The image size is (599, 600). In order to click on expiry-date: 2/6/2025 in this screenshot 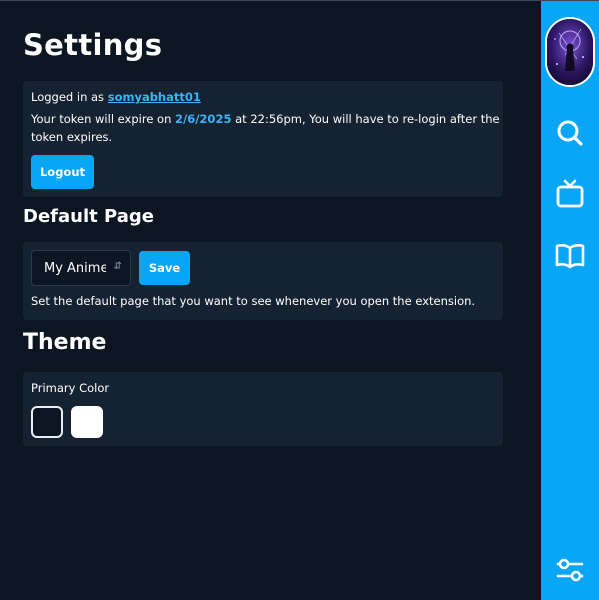, I will do `click(203, 119)`.